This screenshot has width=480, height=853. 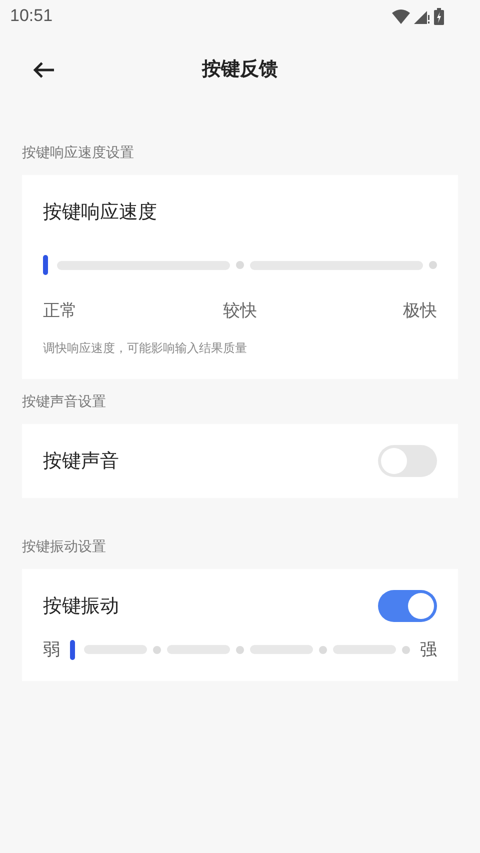 I want to click on setting-title: 按键声音, so click(x=81, y=461).